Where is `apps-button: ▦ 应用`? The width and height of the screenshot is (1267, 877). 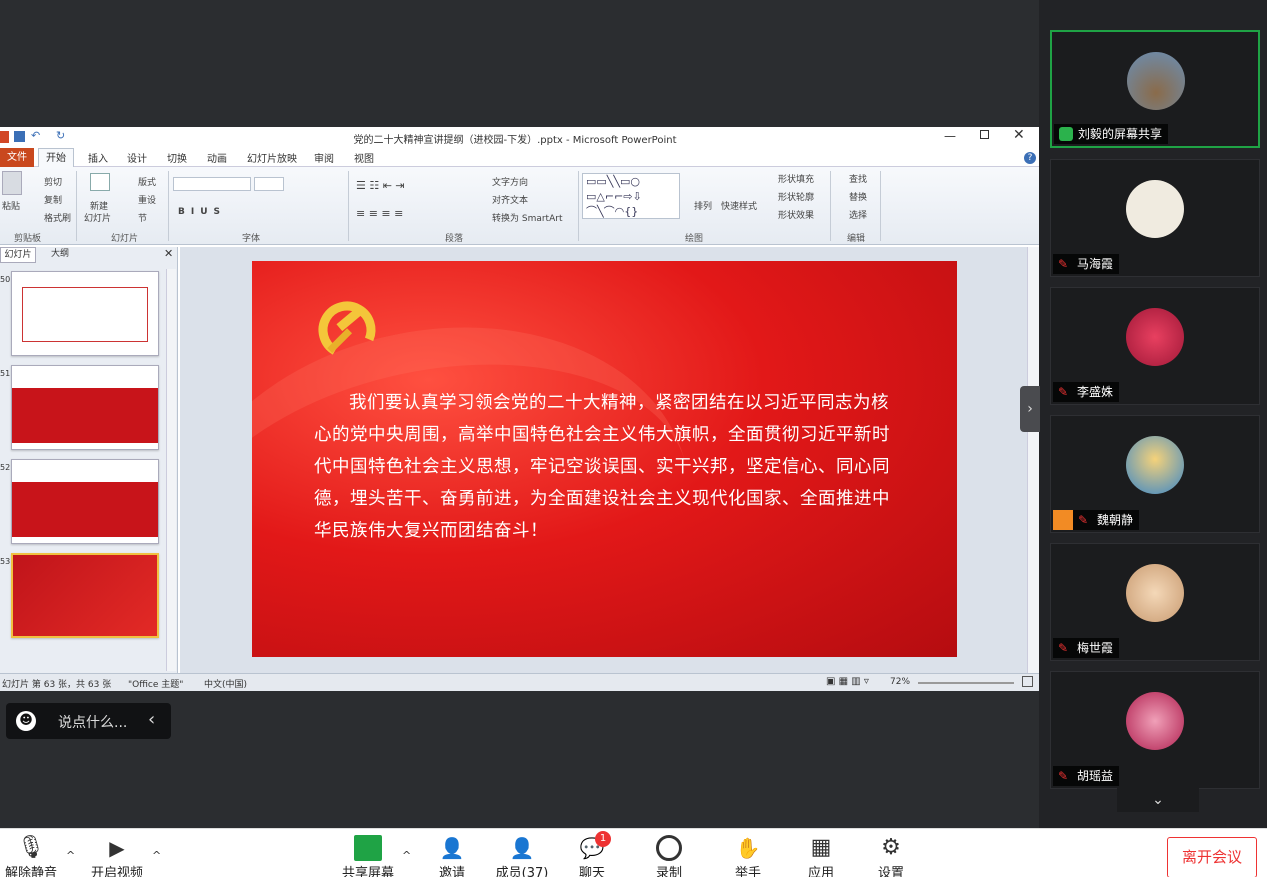
apps-button: ▦ 应用 is located at coordinates (821, 853).